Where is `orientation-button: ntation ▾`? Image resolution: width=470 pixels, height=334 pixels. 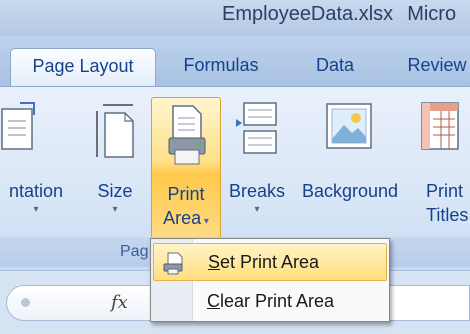 orientation-button: ntation ▾ is located at coordinates (39, 164).